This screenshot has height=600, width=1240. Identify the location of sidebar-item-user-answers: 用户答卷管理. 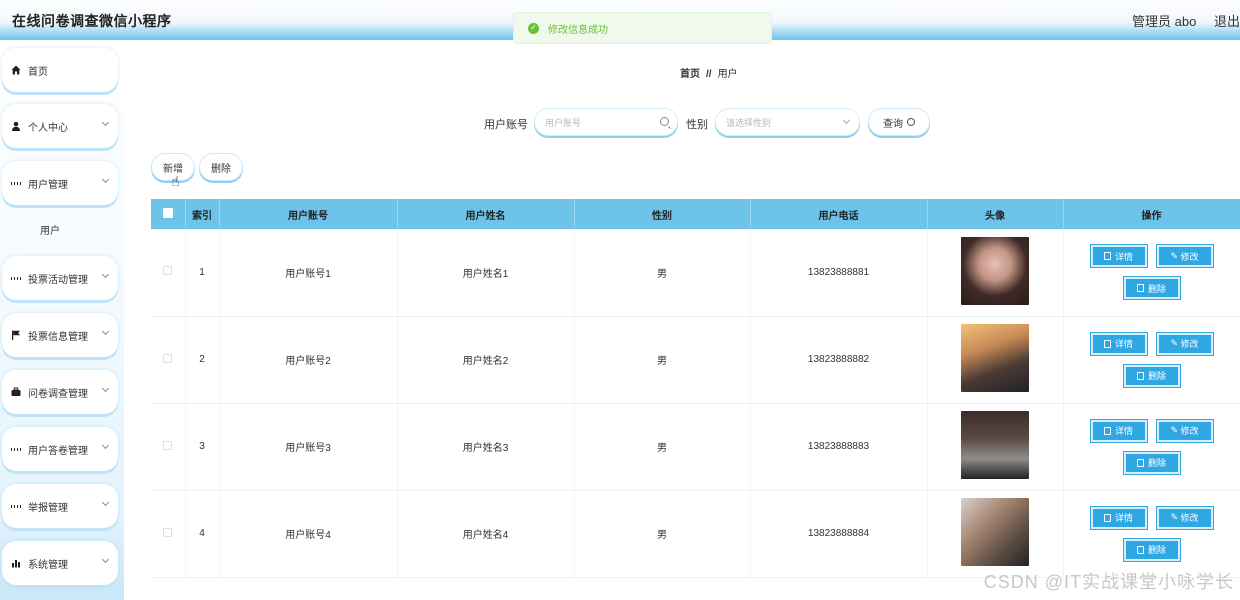
(60, 449).